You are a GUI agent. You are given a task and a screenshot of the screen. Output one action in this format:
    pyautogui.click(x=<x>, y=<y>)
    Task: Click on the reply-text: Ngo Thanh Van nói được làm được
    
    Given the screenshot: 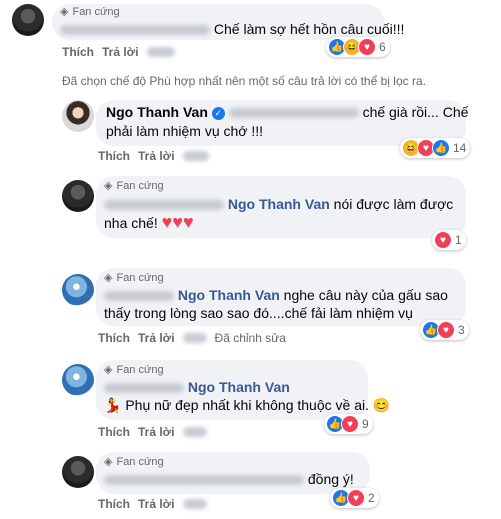 What is the action you would take?
    pyautogui.click(x=278, y=204)
    